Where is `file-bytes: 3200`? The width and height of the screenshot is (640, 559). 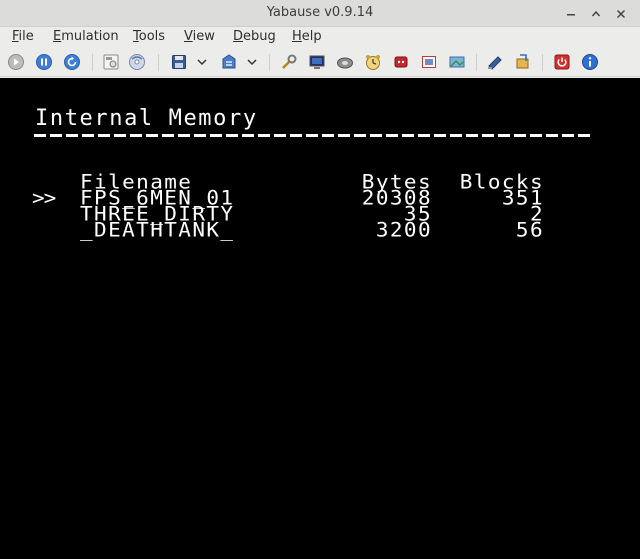 file-bytes: 3200 is located at coordinates (403, 230).